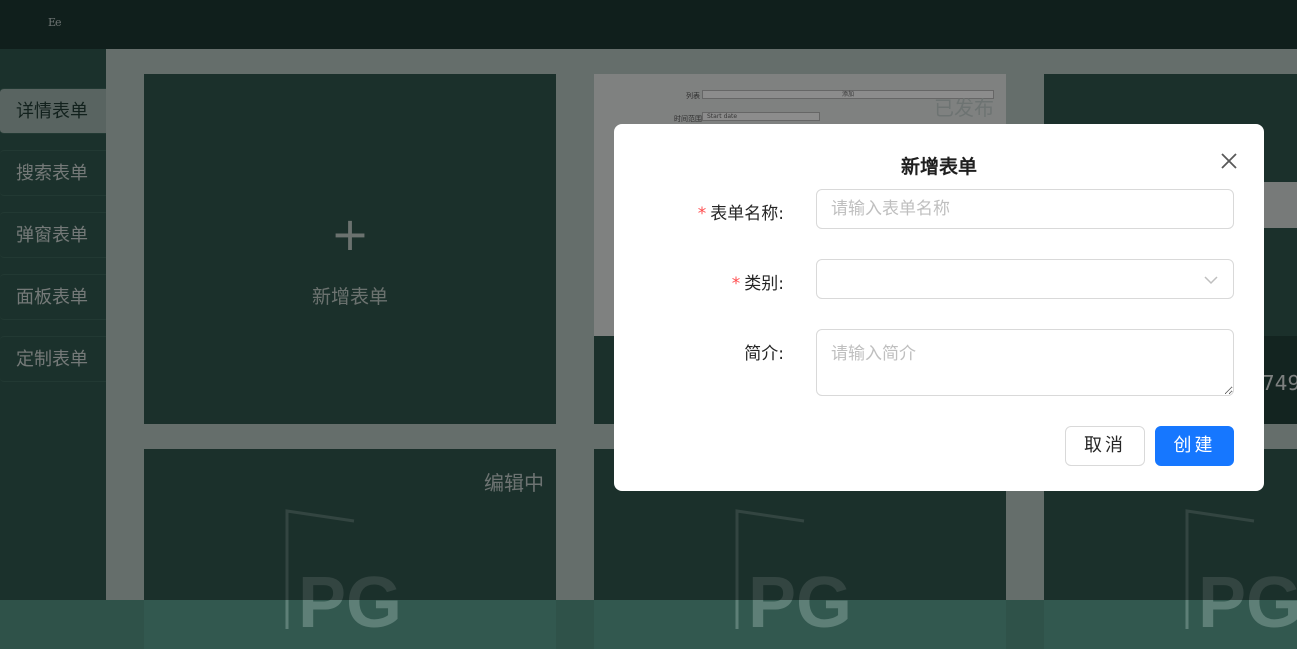 The image size is (1297, 649). What do you see at coordinates (1025, 279) in the screenshot?
I see `category-select` at bounding box center [1025, 279].